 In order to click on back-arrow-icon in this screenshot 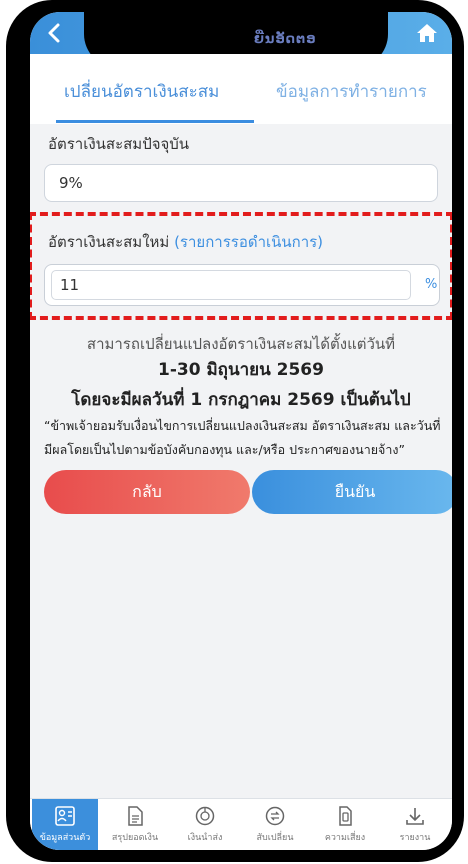, I will do `click(55, 33)`.